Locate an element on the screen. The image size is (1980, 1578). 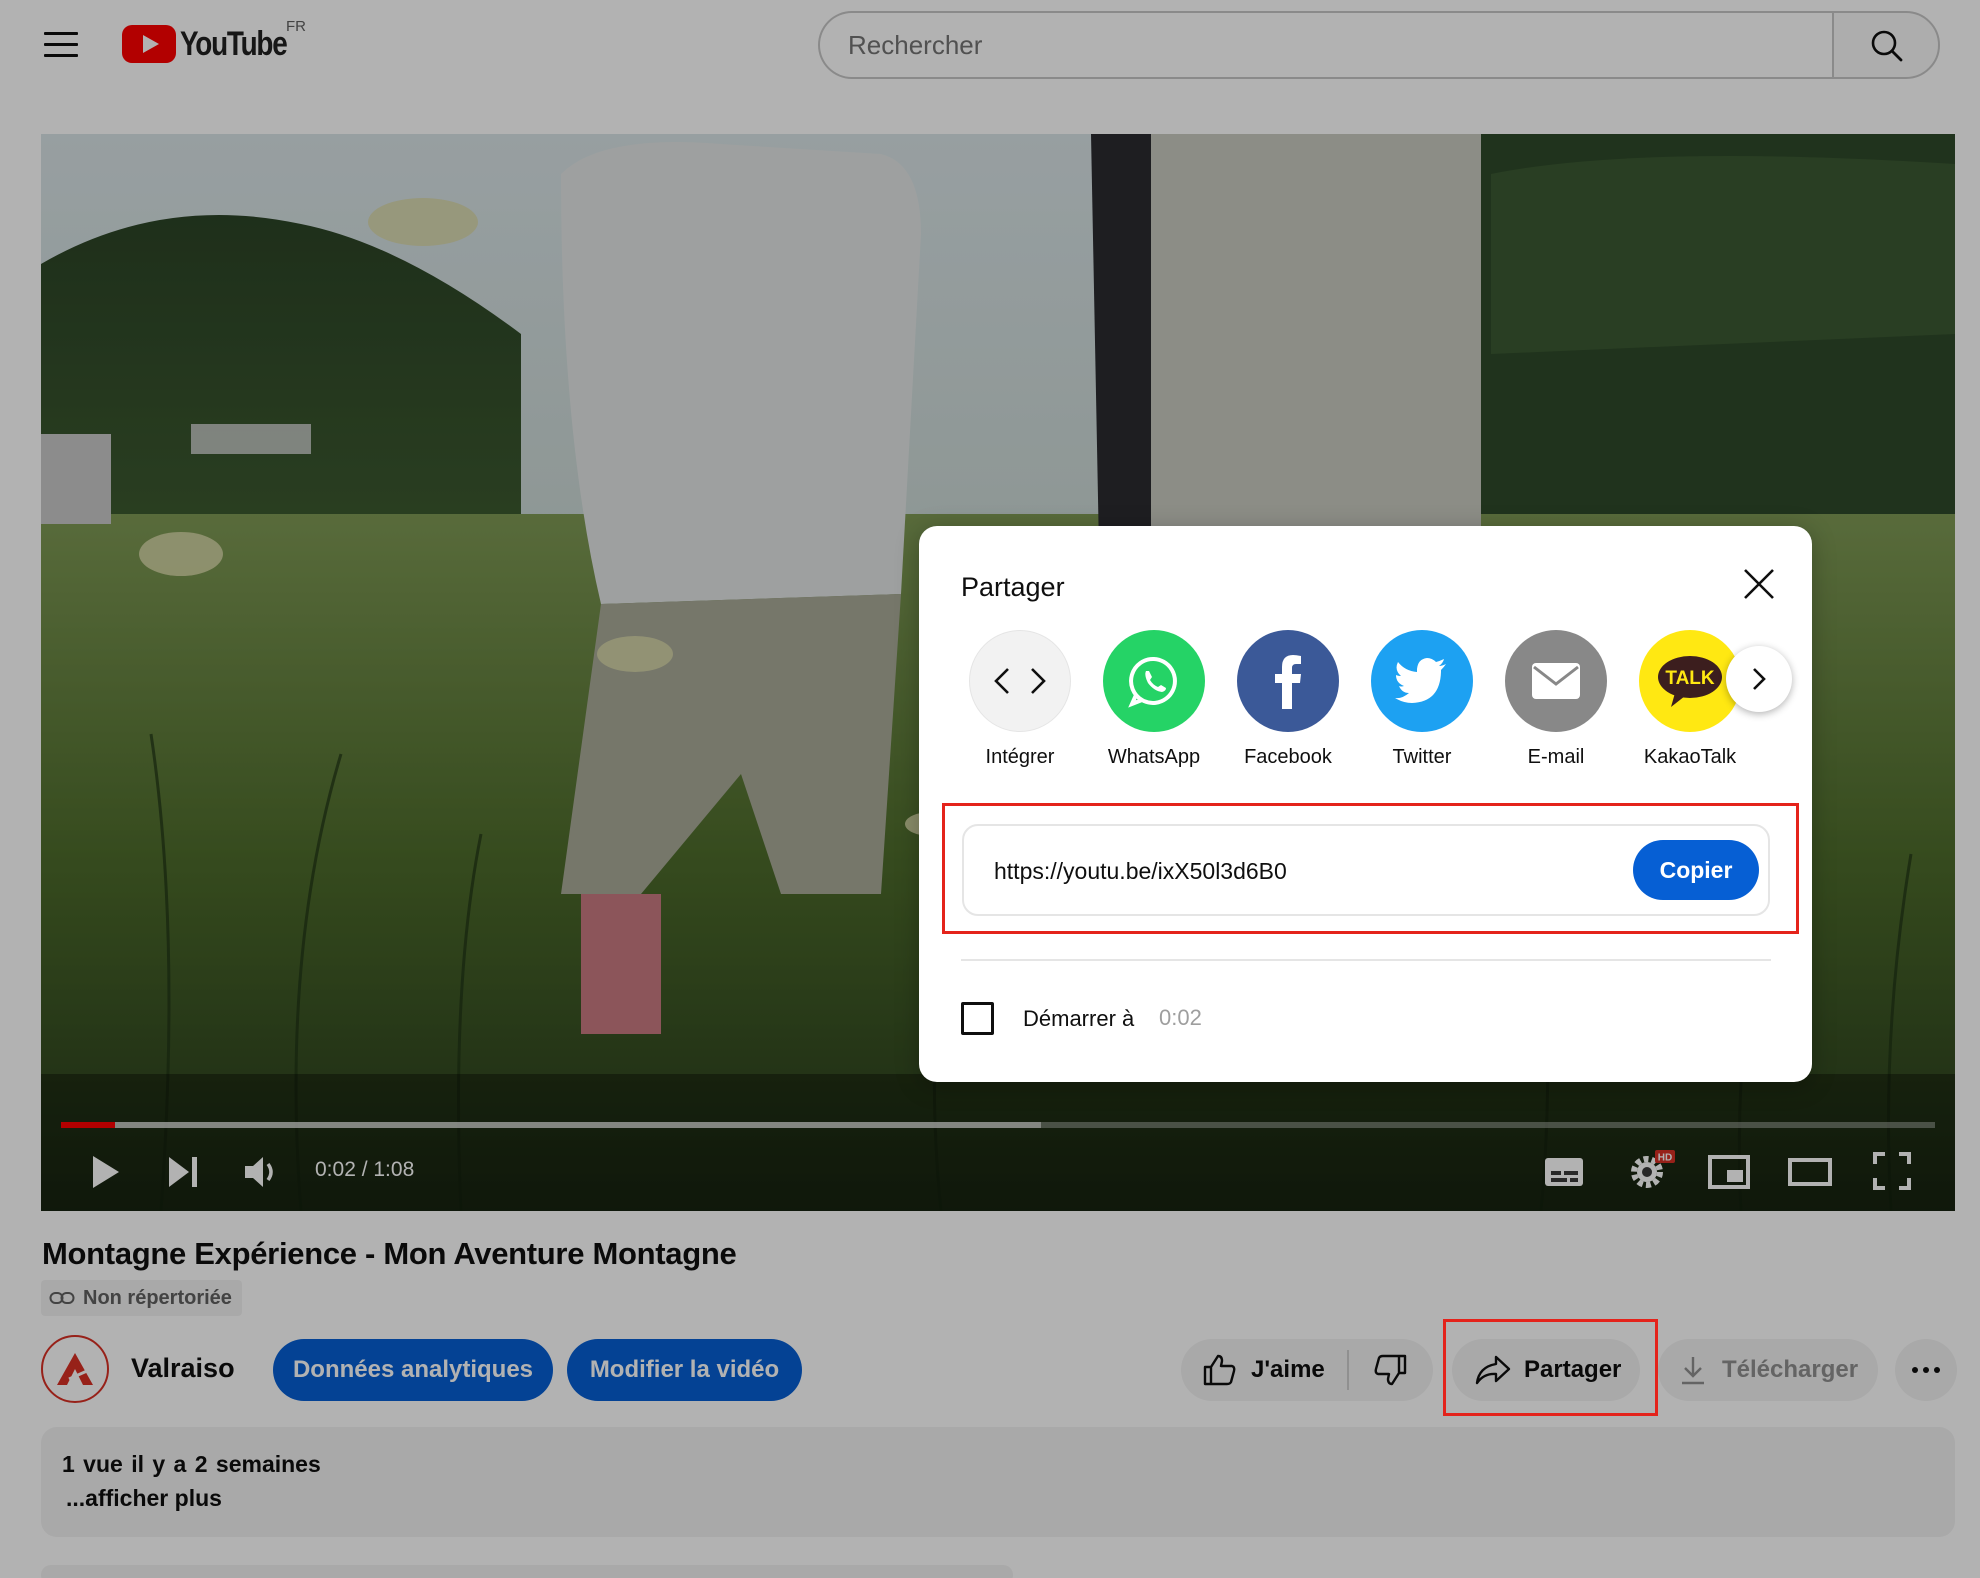
share-email: E-mail is located at coordinates (1556, 699).